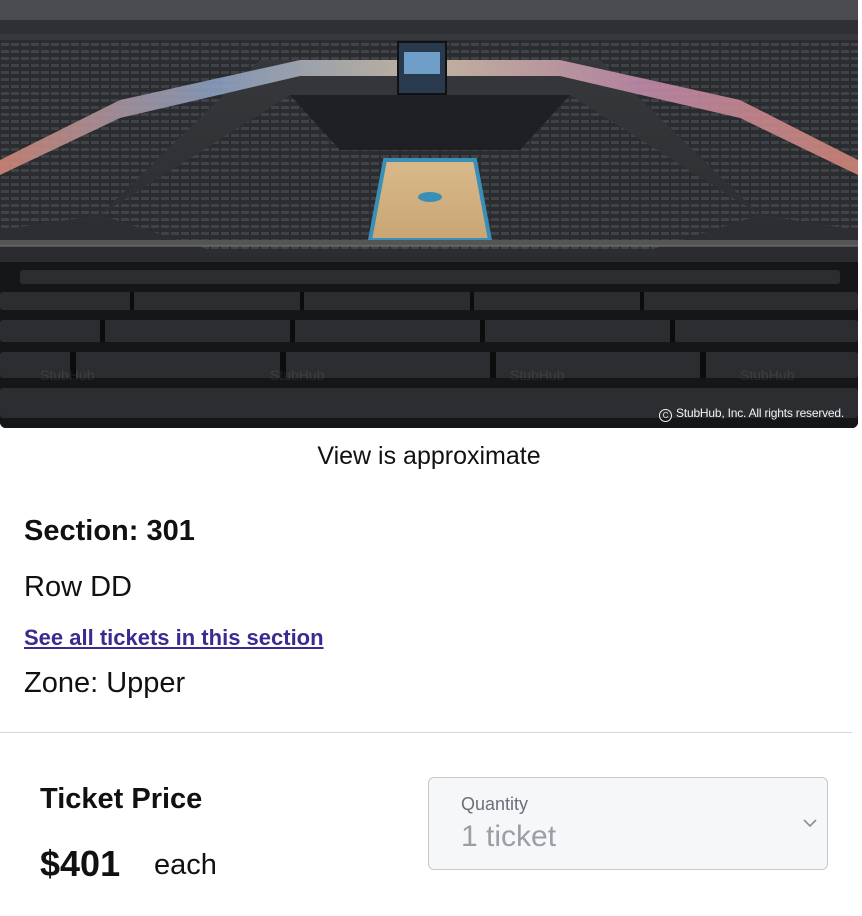 This screenshot has width=862, height=916. What do you see at coordinates (509, 836) in the screenshot?
I see `quantity-selected-value: 1 ticket` at bounding box center [509, 836].